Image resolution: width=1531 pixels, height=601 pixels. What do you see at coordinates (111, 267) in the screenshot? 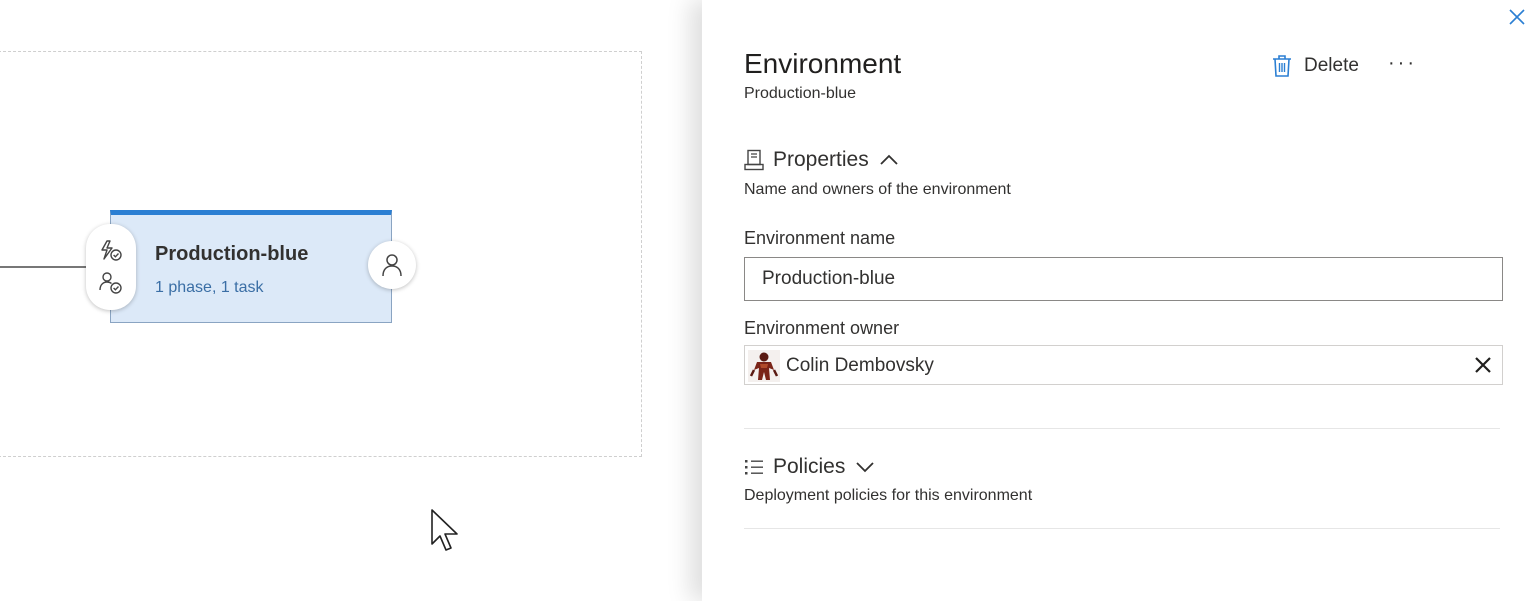
I see `pre-deployment-conditions` at bounding box center [111, 267].